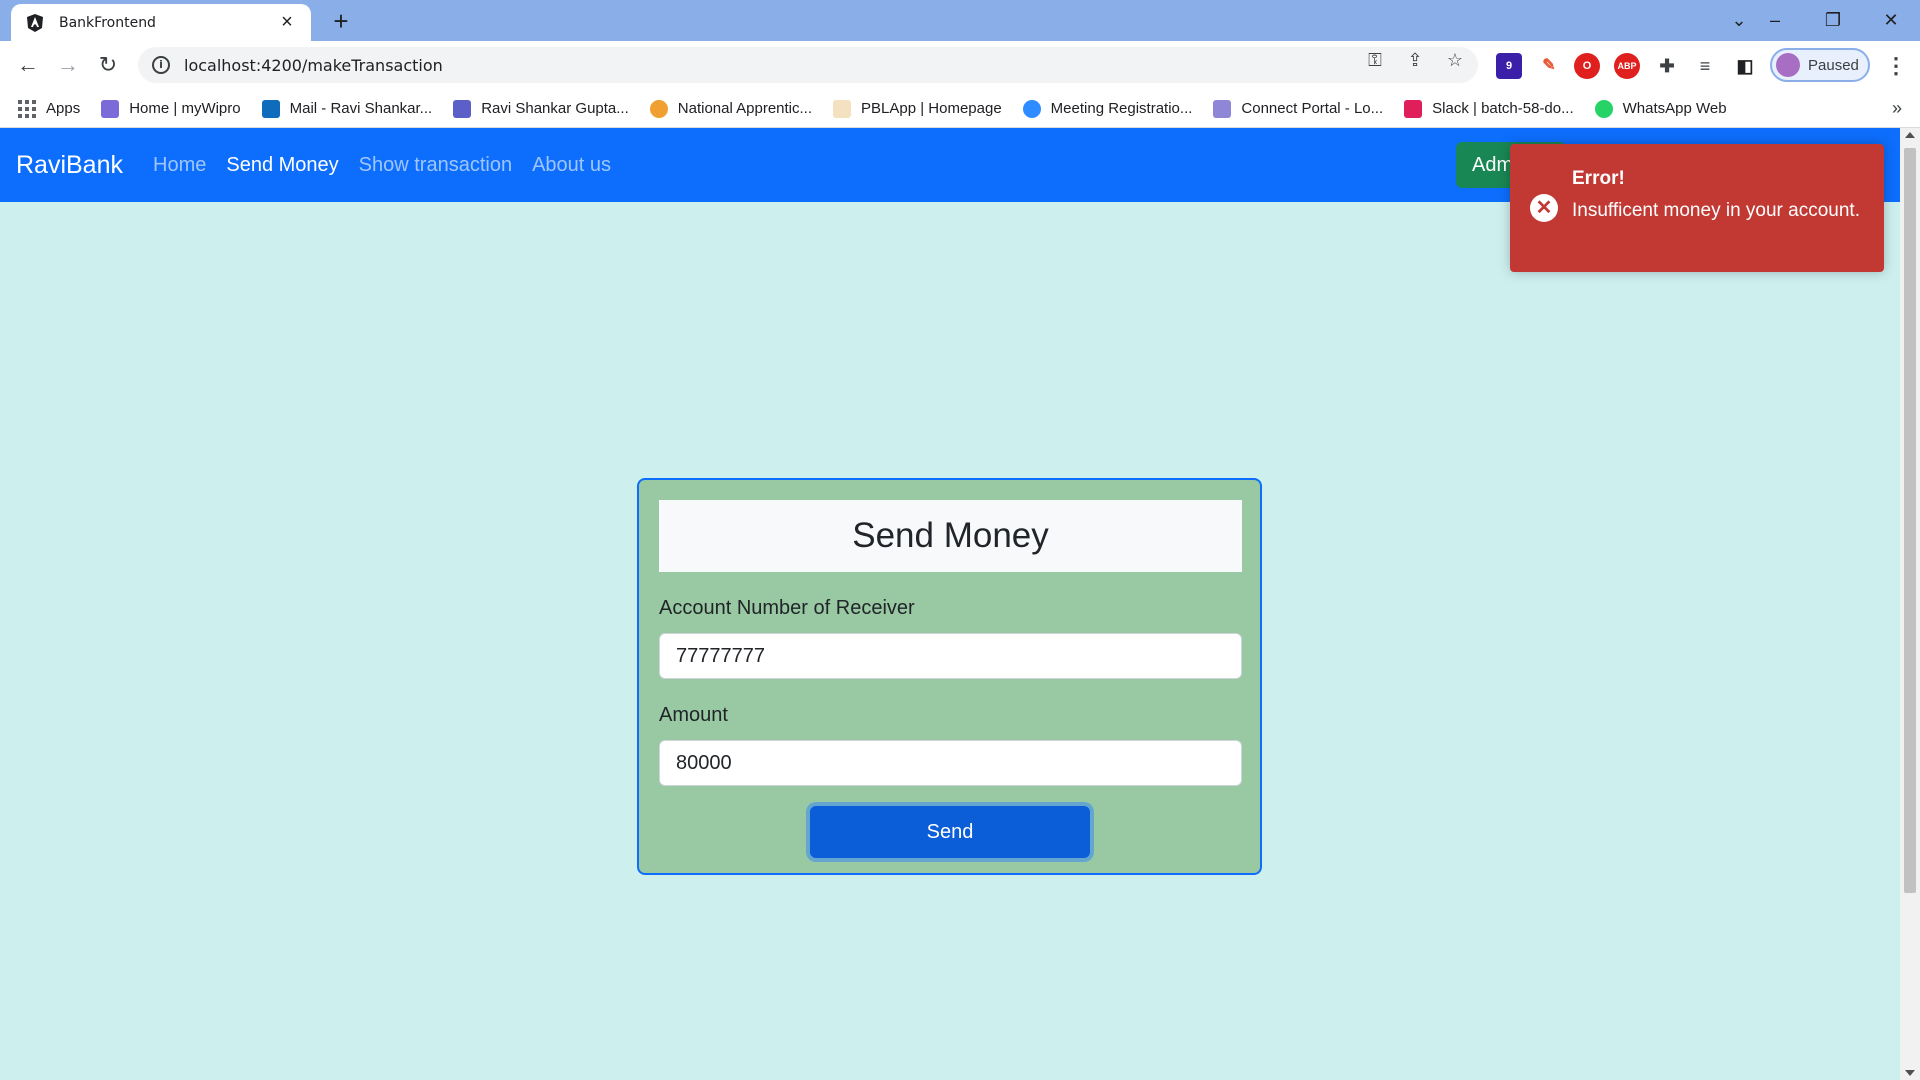 This screenshot has width=1920, height=1080. What do you see at coordinates (287, 22) in the screenshot?
I see `close-tab-icon: ×` at bounding box center [287, 22].